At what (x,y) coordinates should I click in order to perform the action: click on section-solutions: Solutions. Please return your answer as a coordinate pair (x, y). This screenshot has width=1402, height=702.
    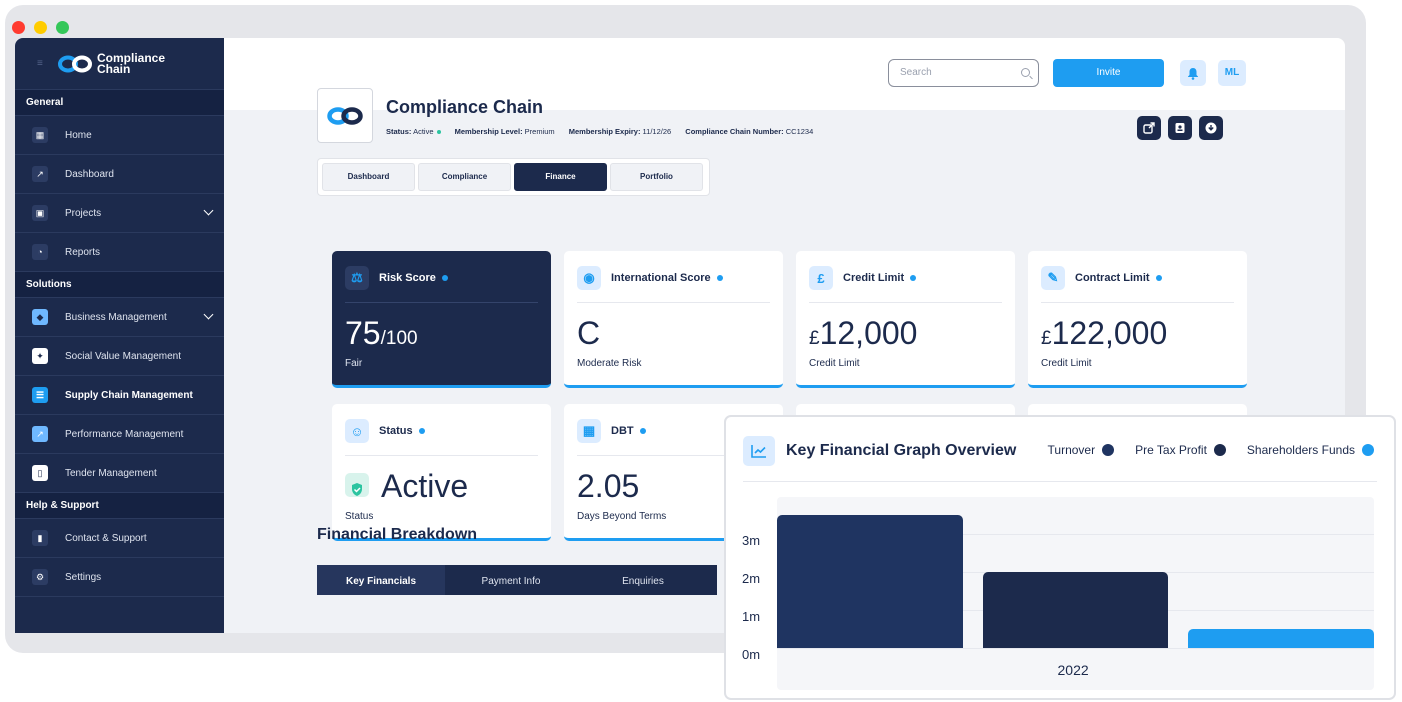
    Looking at the image, I should click on (119, 285).